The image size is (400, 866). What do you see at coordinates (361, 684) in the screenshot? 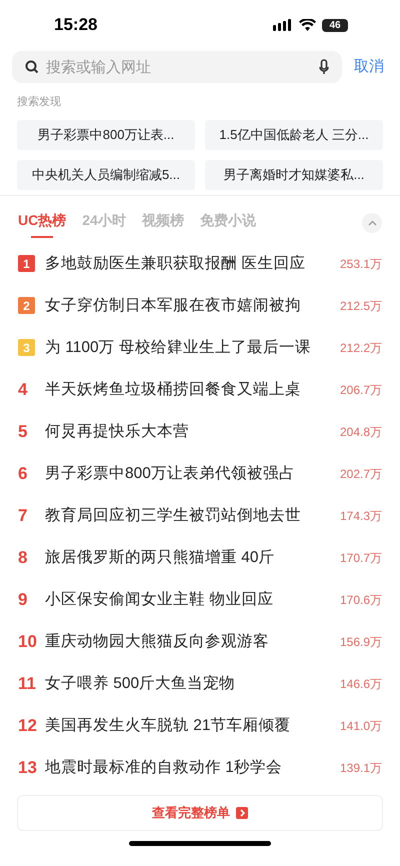
I see `view-count: 146.6万` at bounding box center [361, 684].